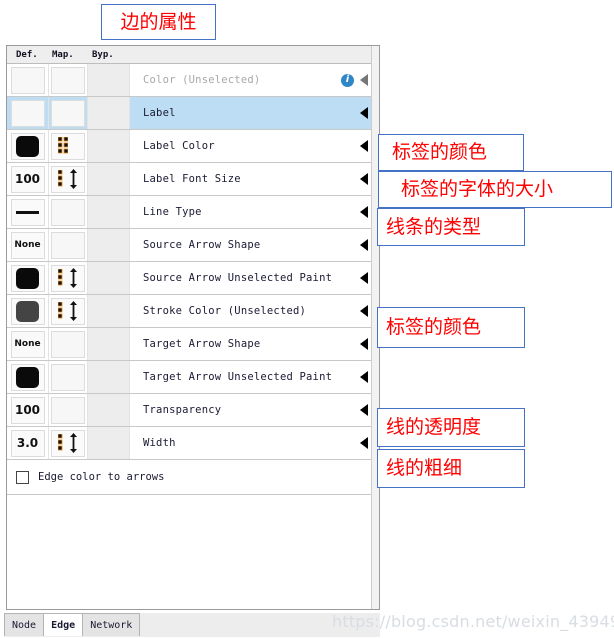 The height and width of the screenshot is (638, 614). Describe the element at coordinates (109, 245) in the screenshot. I see `cell-bypass-source-arrow-shape` at that location.